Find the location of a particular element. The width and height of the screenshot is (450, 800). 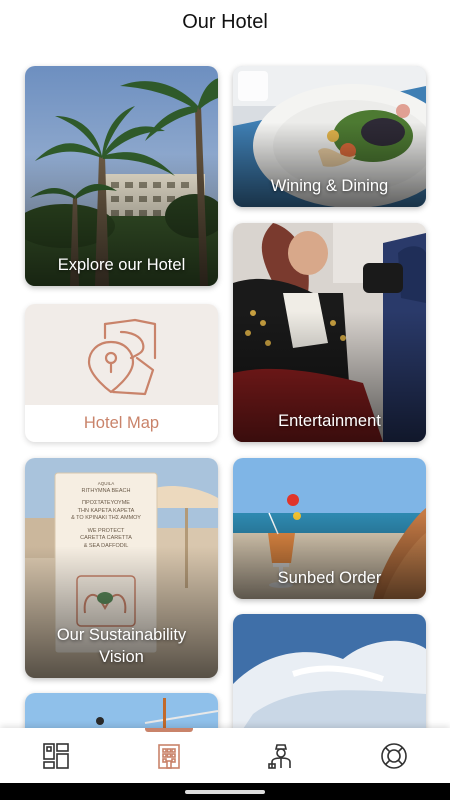

system-navigation-bar is located at coordinates (225, 791).